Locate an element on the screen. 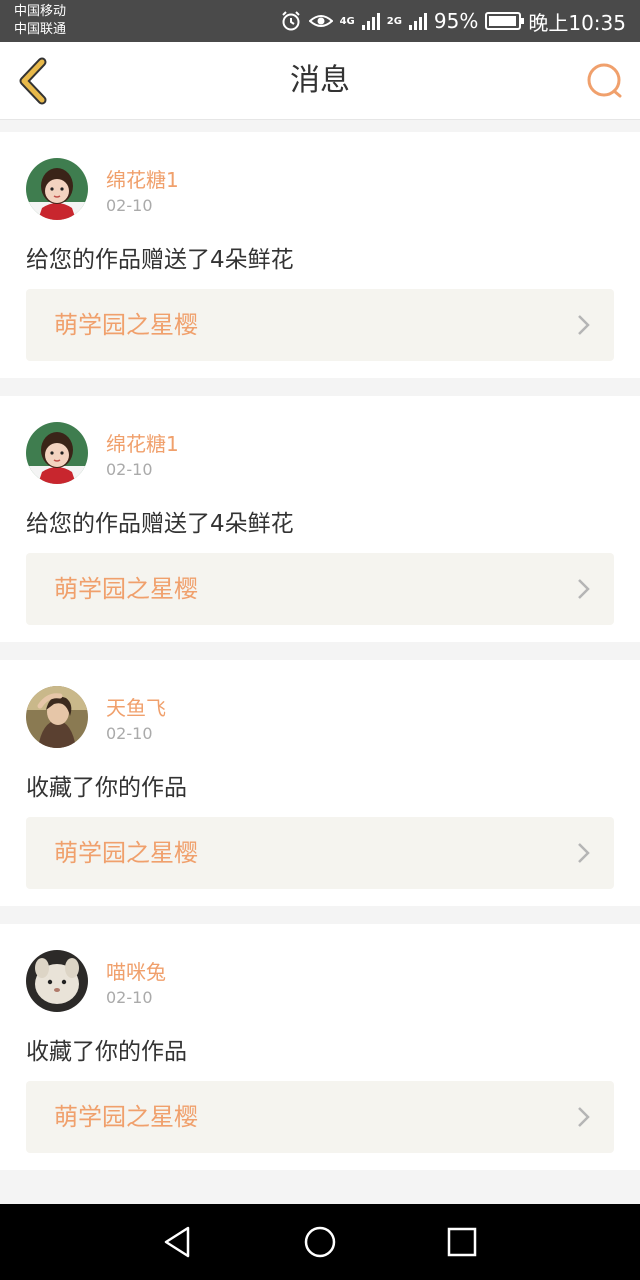 Image resolution: width=640 pixels, height=1280 pixels. status-icons: 4G 2G 95% 晚上10:35 is located at coordinates (453, 21).